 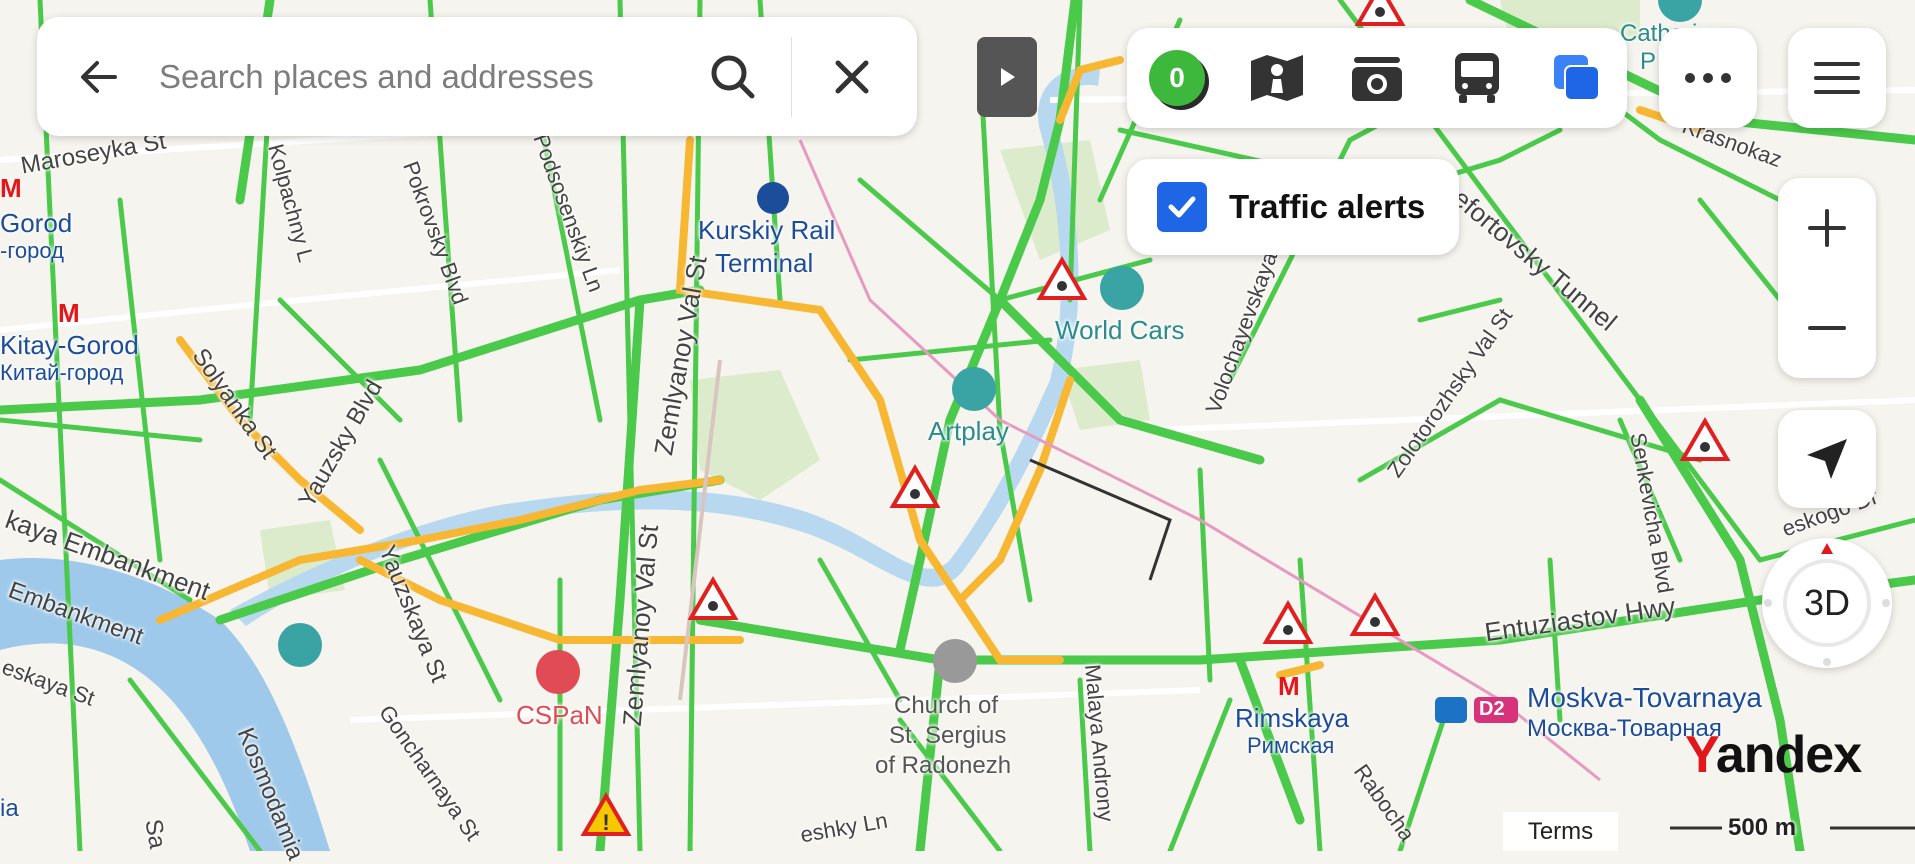 What do you see at coordinates (1120, 330) in the screenshot?
I see `map-label-world-cars: World Cars` at bounding box center [1120, 330].